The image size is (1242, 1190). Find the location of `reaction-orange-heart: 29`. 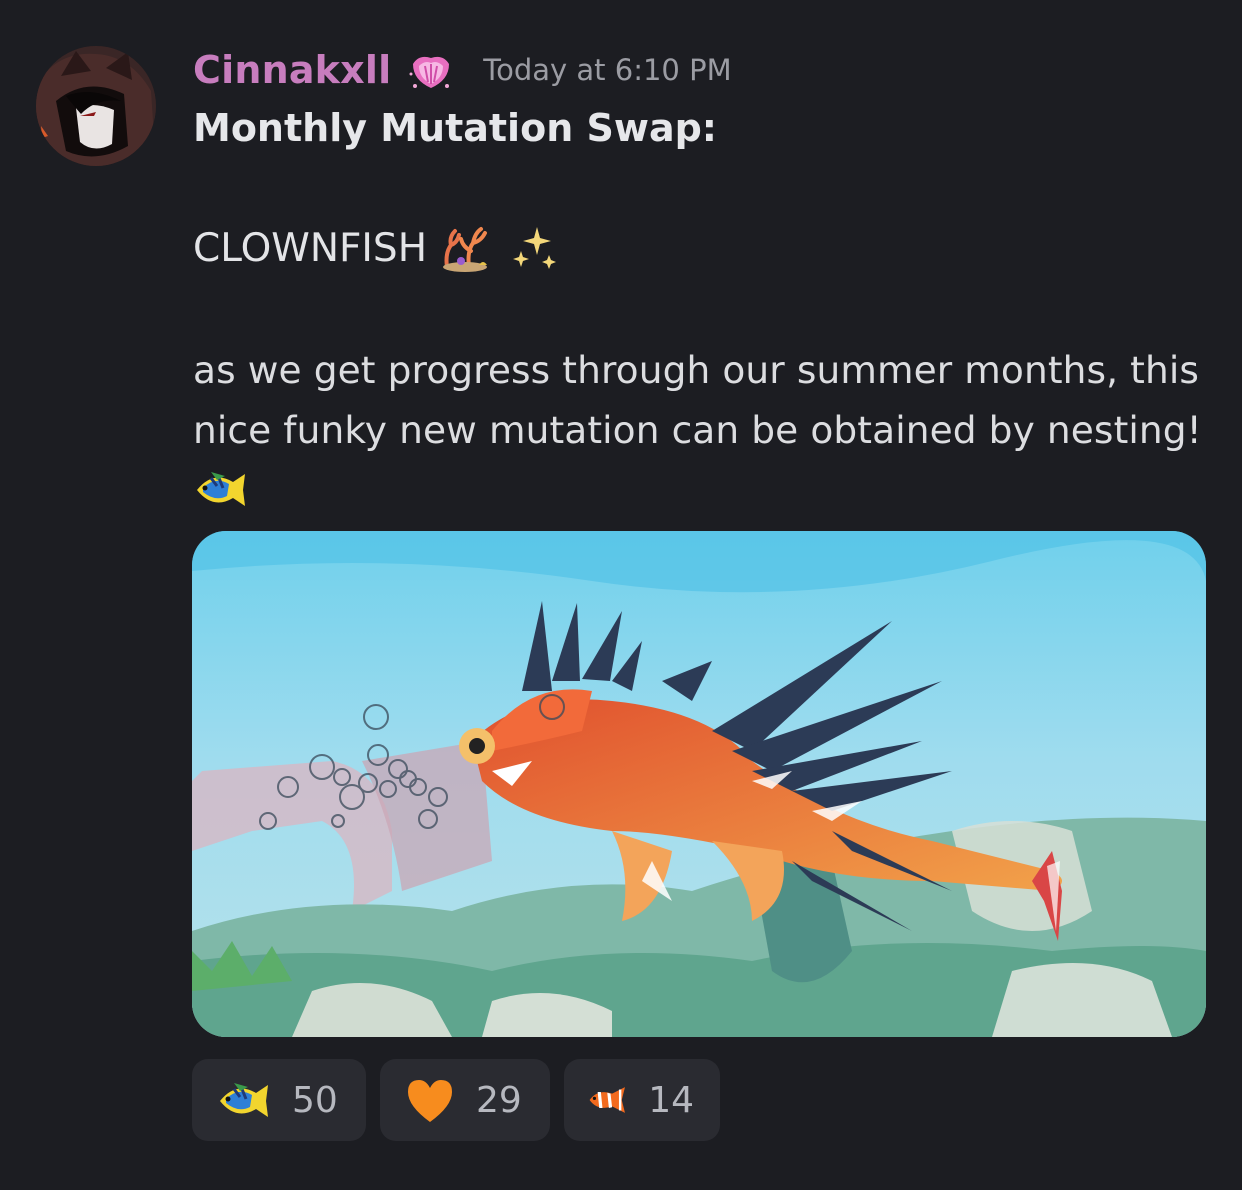

reaction-orange-heart: 29 is located at coordinates (465, 1100).